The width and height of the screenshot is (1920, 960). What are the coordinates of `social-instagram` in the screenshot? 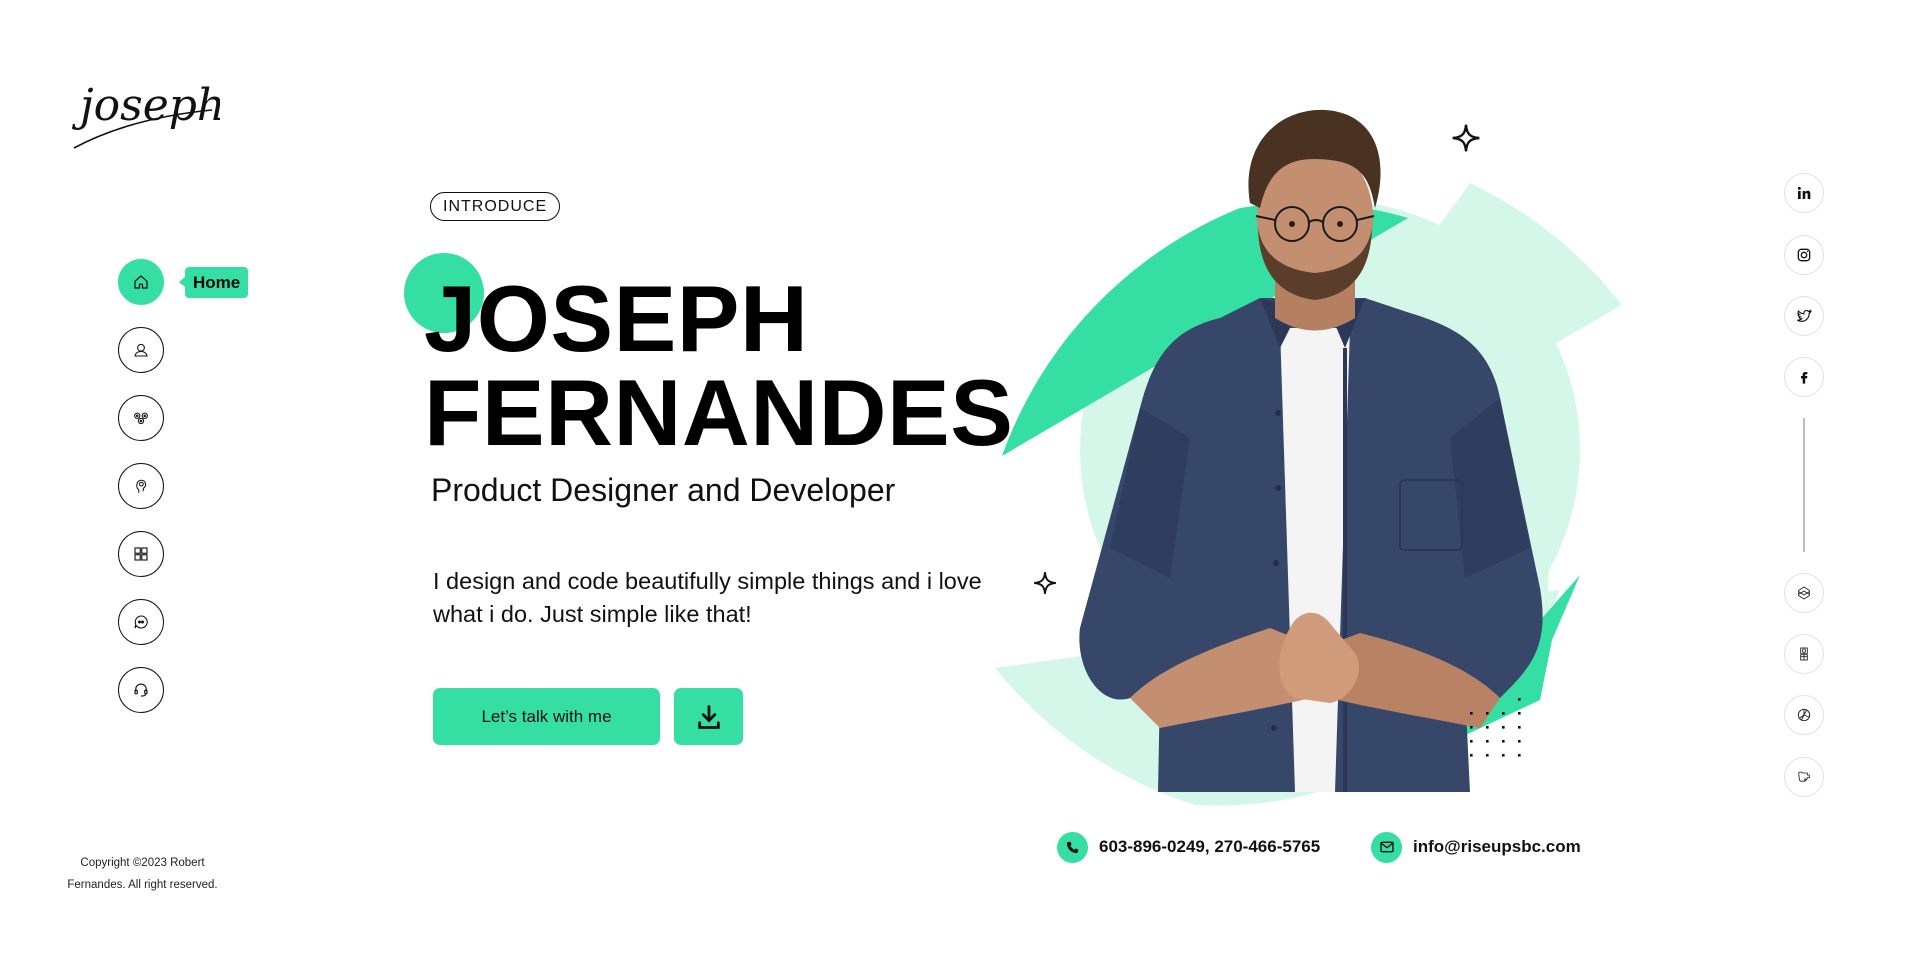 It's located at (1804, 255).